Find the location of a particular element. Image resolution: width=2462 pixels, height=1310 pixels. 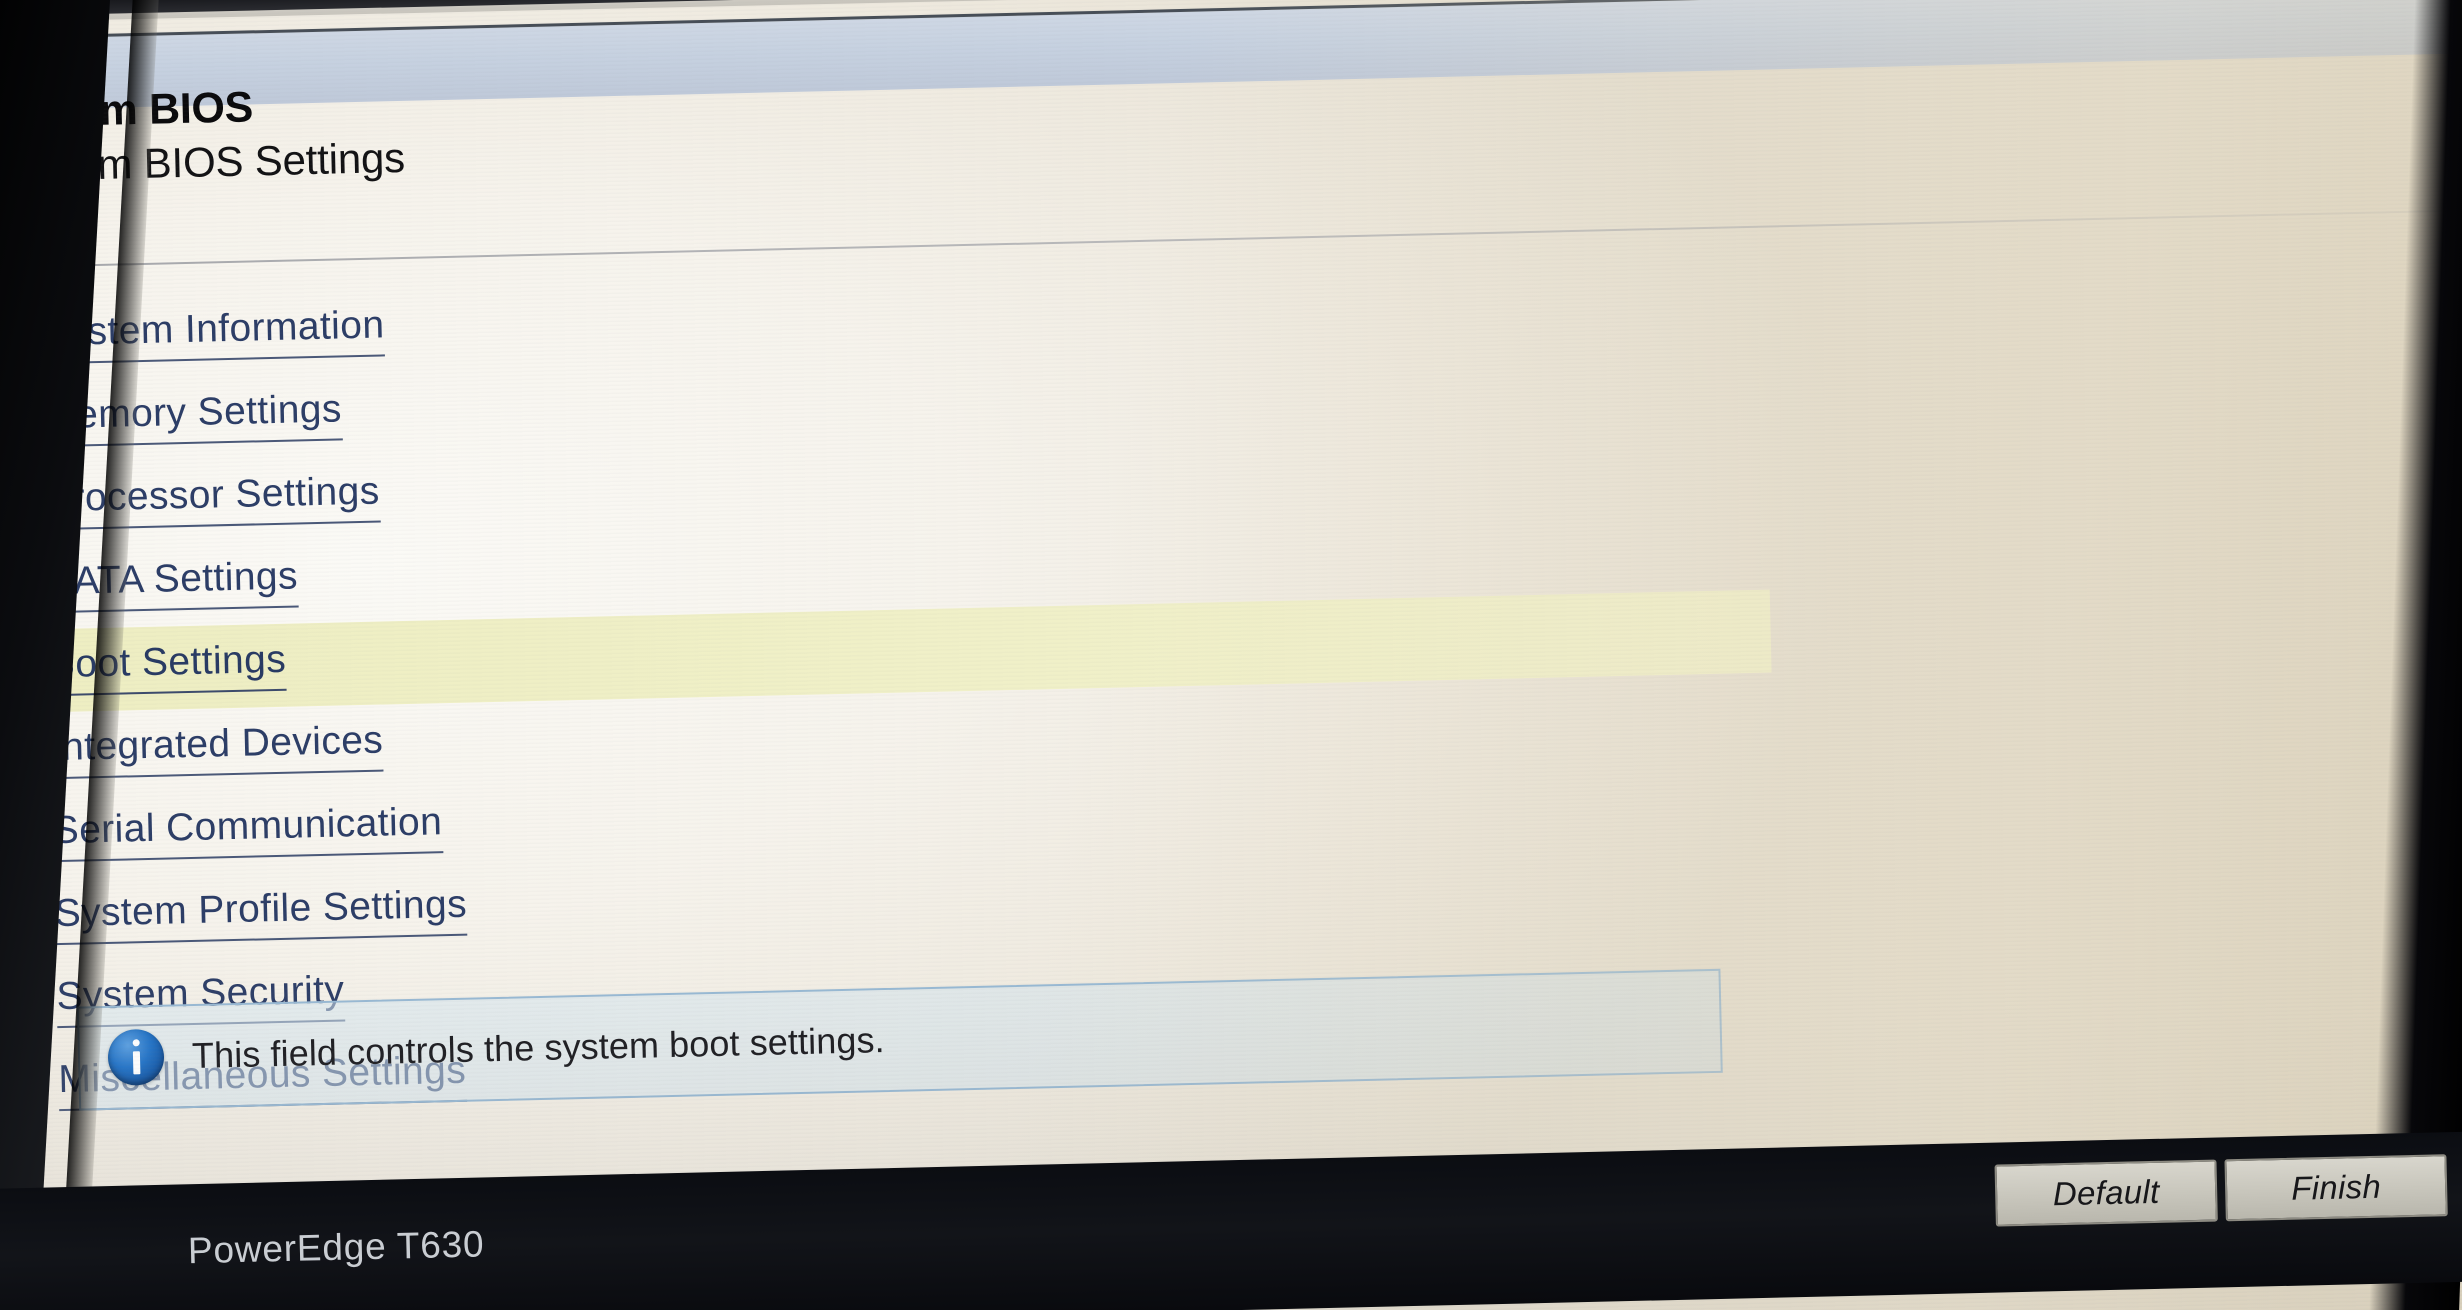

finish-button: Finish is located at coordinates (2336, 1188).